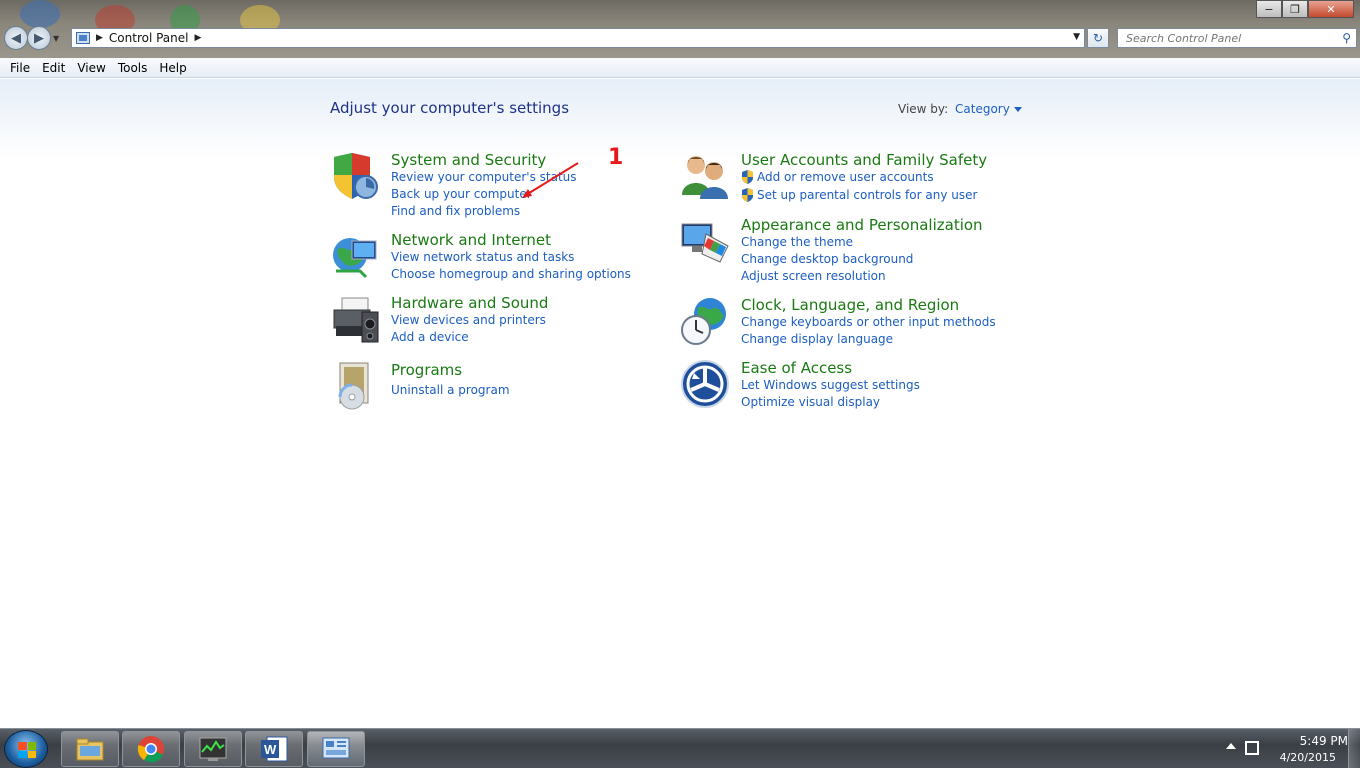 This screenshot has height=768, width=1360. I want to click on menu-file: File, so click(20, 68).